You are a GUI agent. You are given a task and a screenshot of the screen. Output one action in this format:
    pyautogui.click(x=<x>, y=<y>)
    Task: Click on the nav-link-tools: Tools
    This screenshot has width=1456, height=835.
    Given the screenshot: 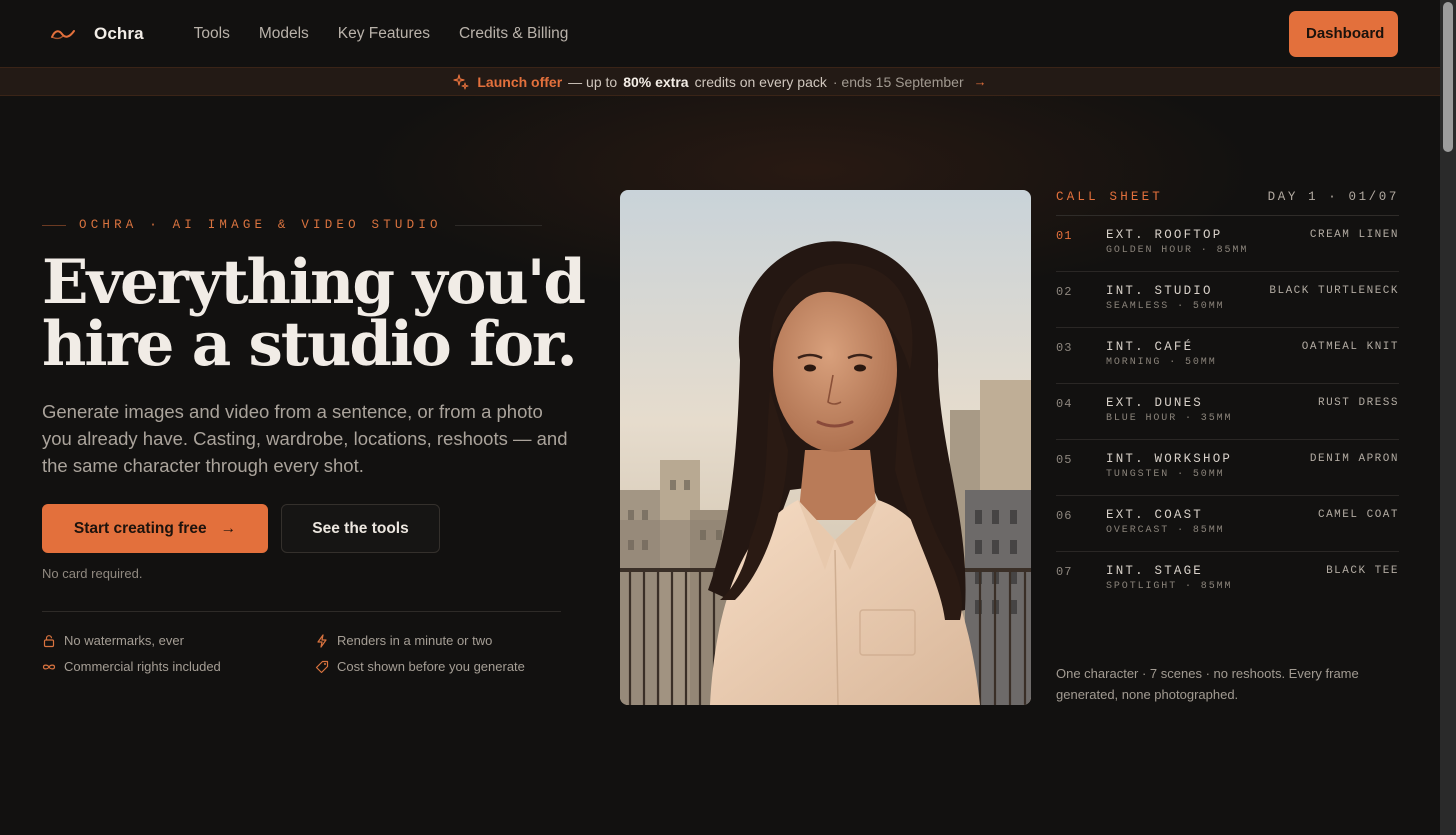 What is the action you would take?
    pyautogui.click(x=212, y=34)
    